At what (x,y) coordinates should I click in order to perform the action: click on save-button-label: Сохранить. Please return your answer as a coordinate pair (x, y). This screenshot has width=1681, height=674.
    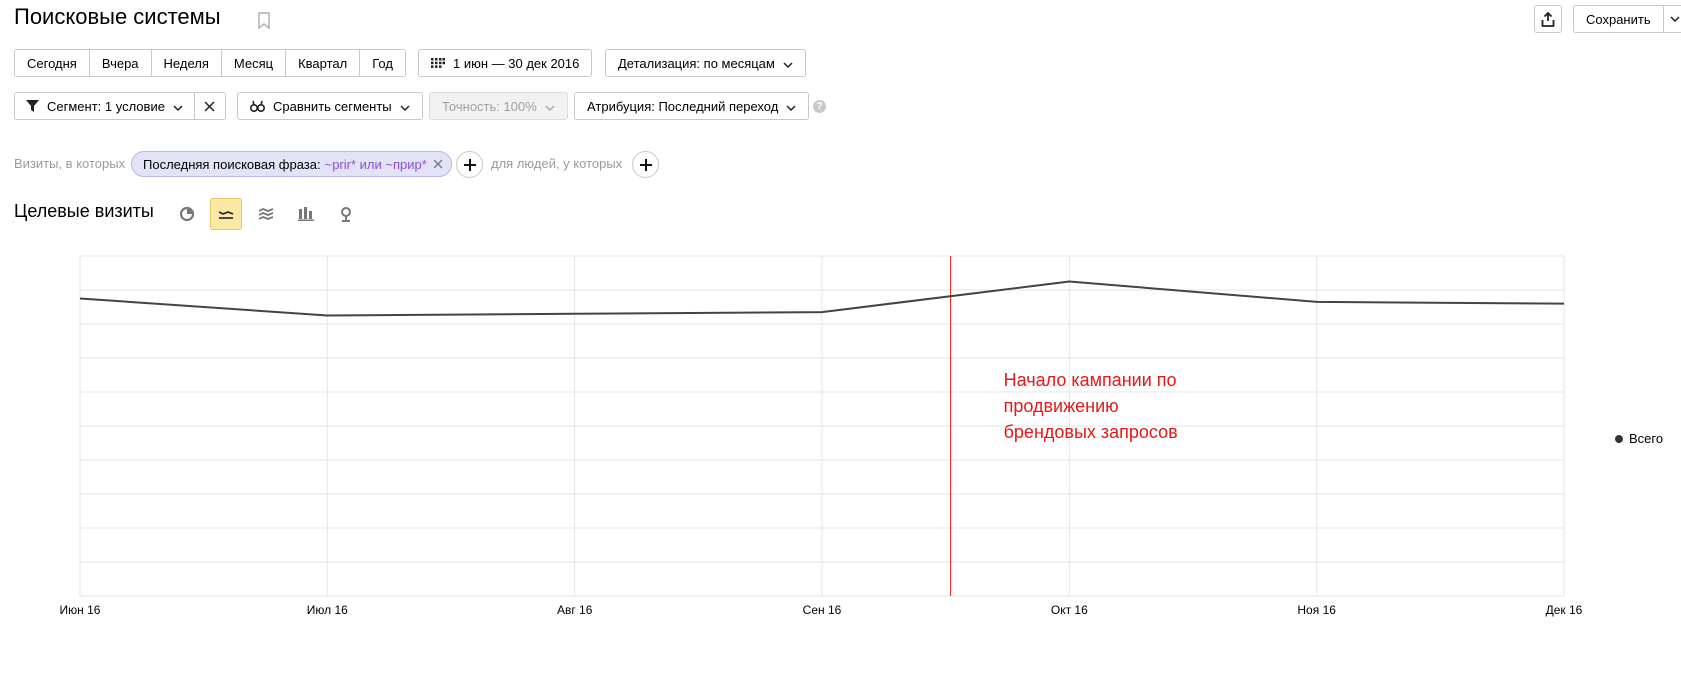
    Looking at the image, I should click on (1619, 19).